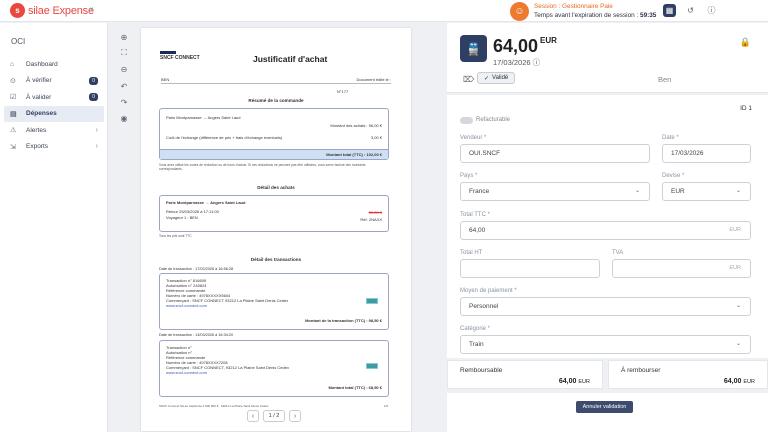 This screenshot has height=432, width=768. Describe the element at coordinates (96, 130) in the screenshot. I see `chevron-right-icon: ›` at that location.